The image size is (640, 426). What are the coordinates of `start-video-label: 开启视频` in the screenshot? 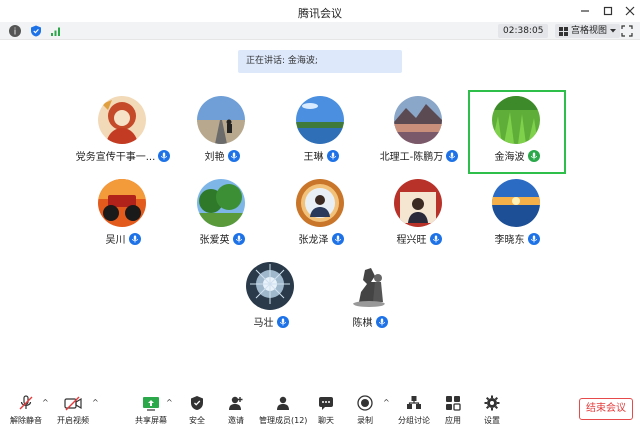 It's located at (73, 420).